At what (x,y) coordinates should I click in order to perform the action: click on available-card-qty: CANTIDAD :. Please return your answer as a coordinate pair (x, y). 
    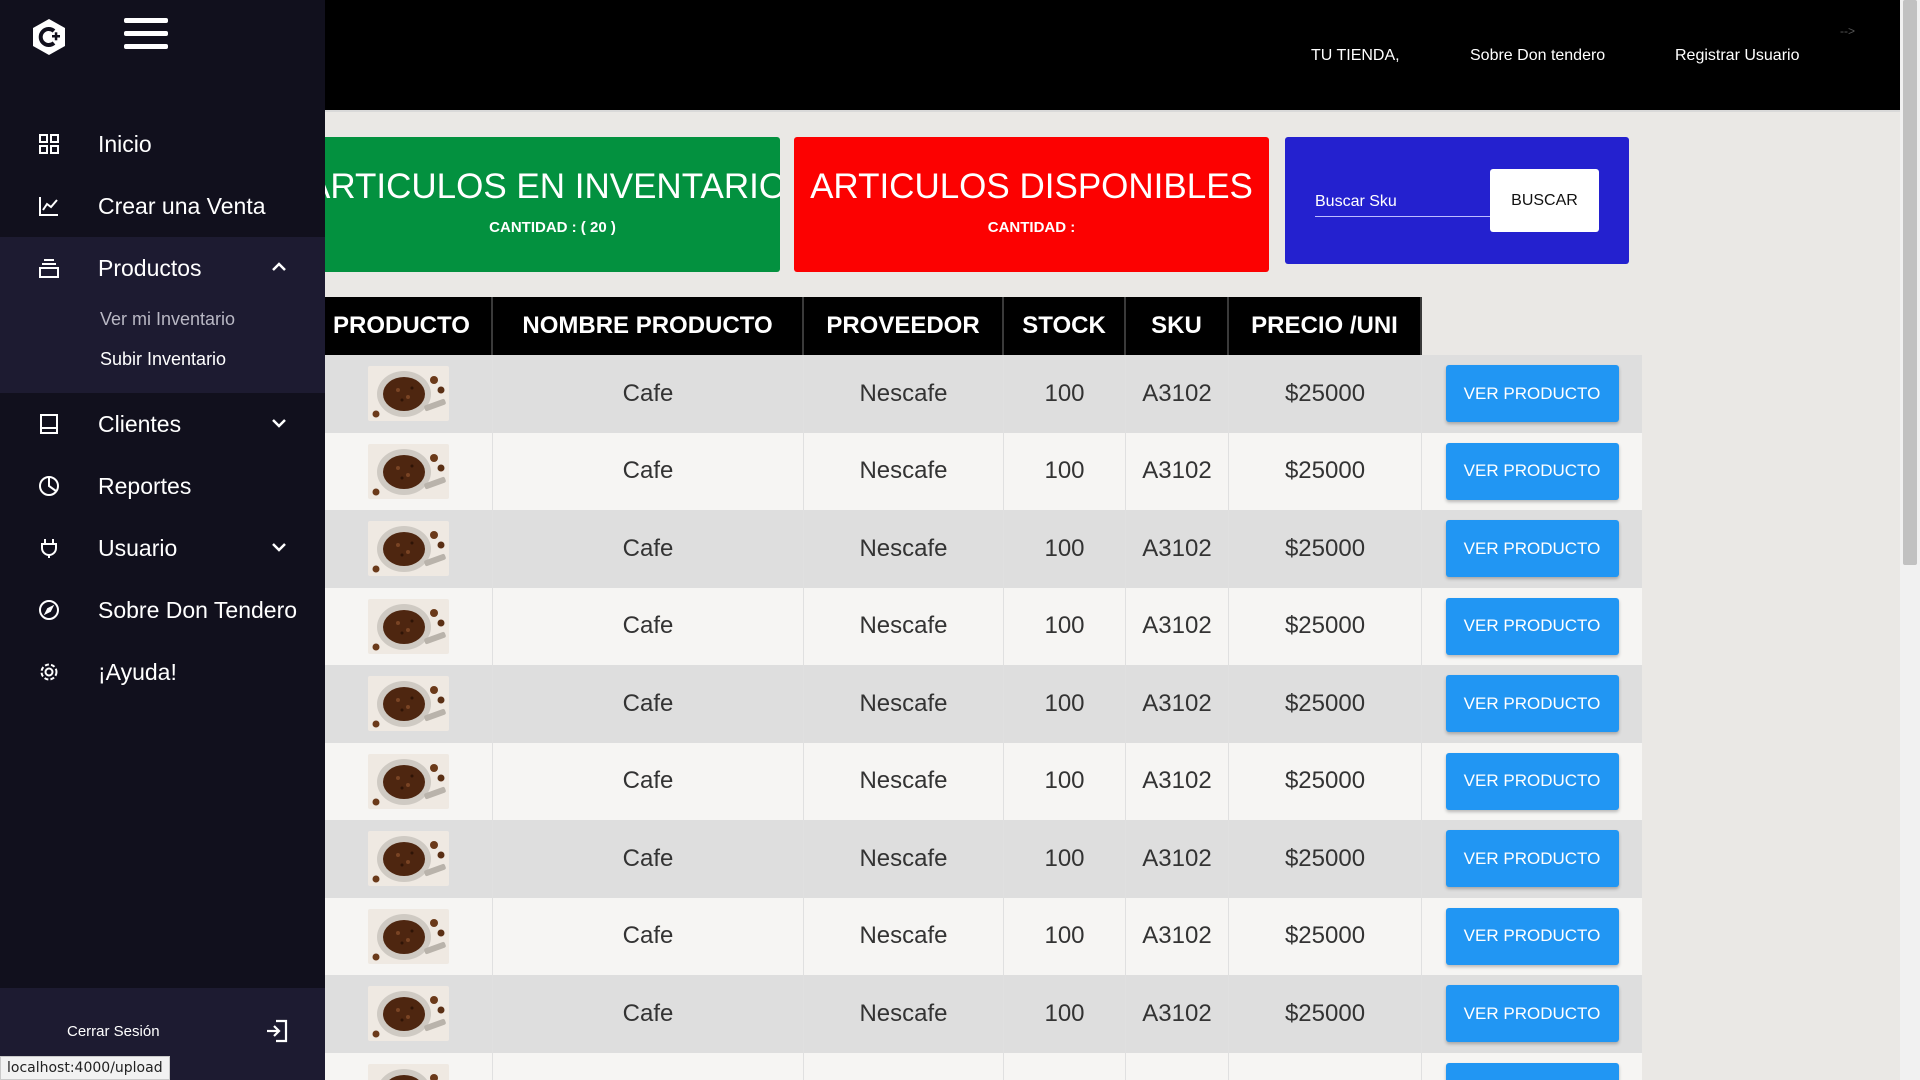
    Looking at the image, I should click on (1031, 227).